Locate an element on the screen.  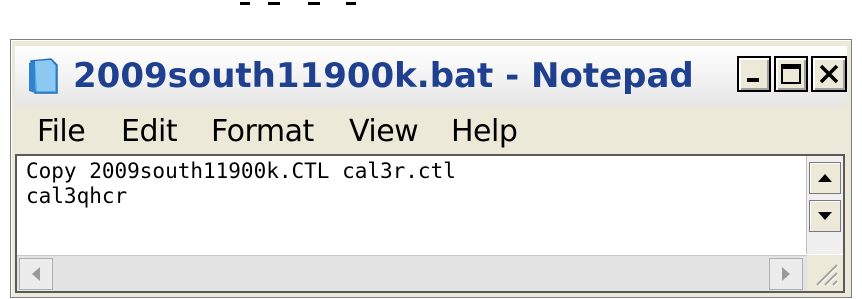
minimize-button is located at coordinates (754, 74).